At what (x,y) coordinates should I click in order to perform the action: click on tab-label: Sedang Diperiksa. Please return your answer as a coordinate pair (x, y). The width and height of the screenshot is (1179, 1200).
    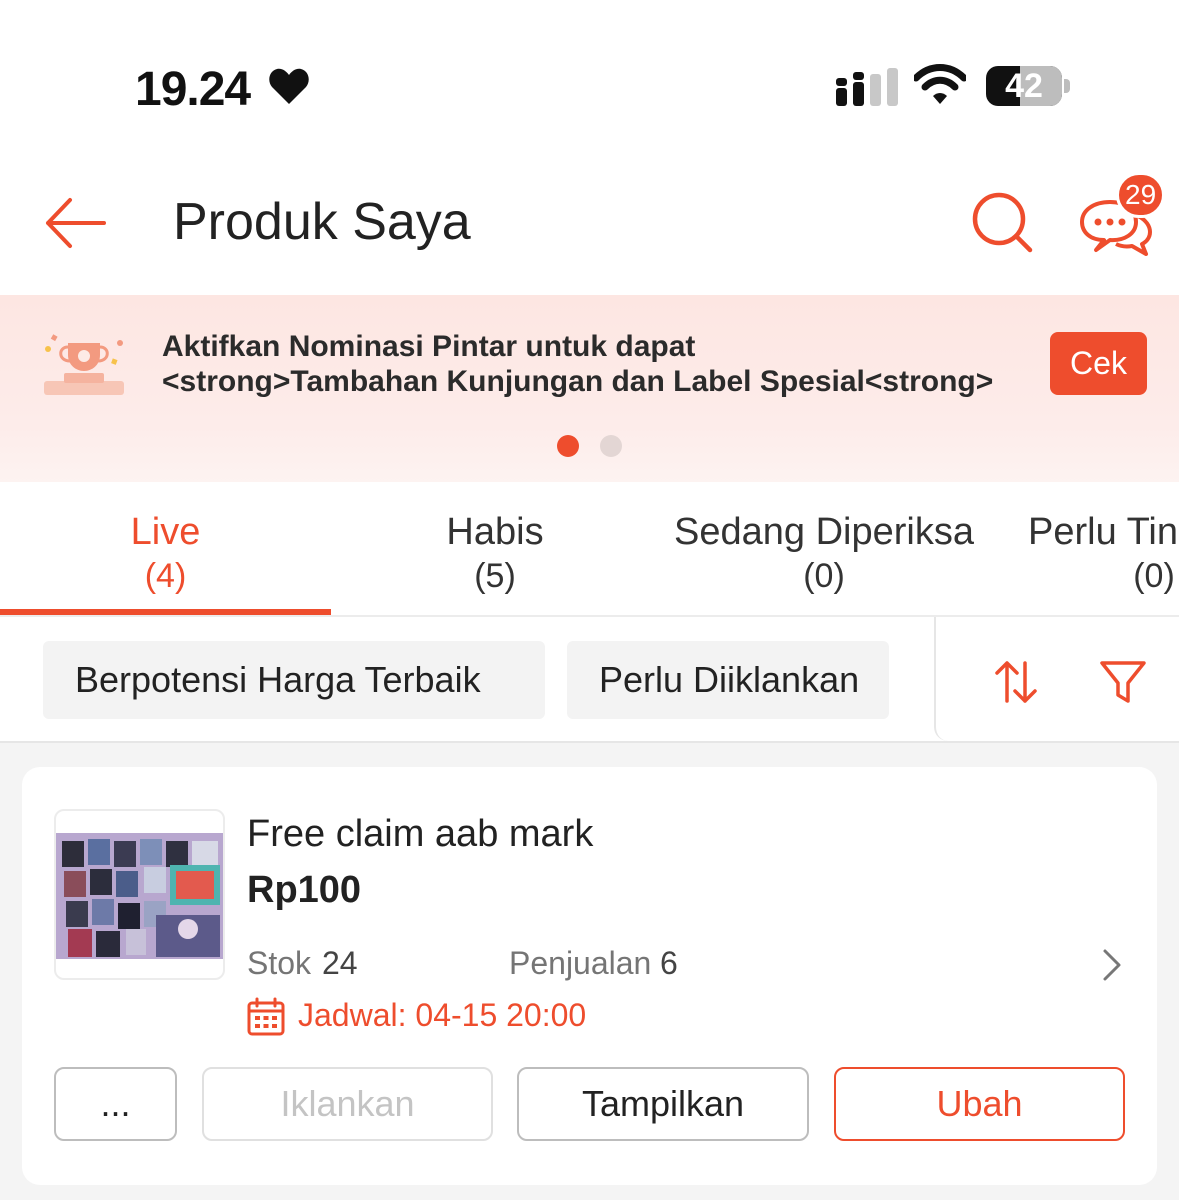
    Looking at the image, I should click on (824, 532).